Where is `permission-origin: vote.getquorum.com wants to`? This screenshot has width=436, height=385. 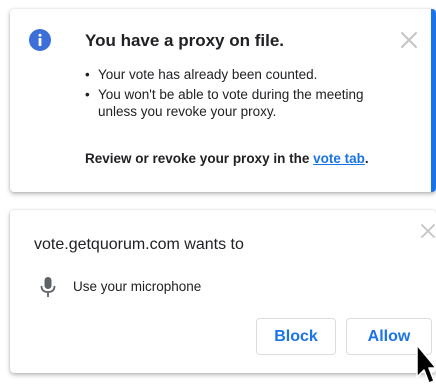
permission-origin: vote.getquorum.com wants to is located at coordinates (139, 244).